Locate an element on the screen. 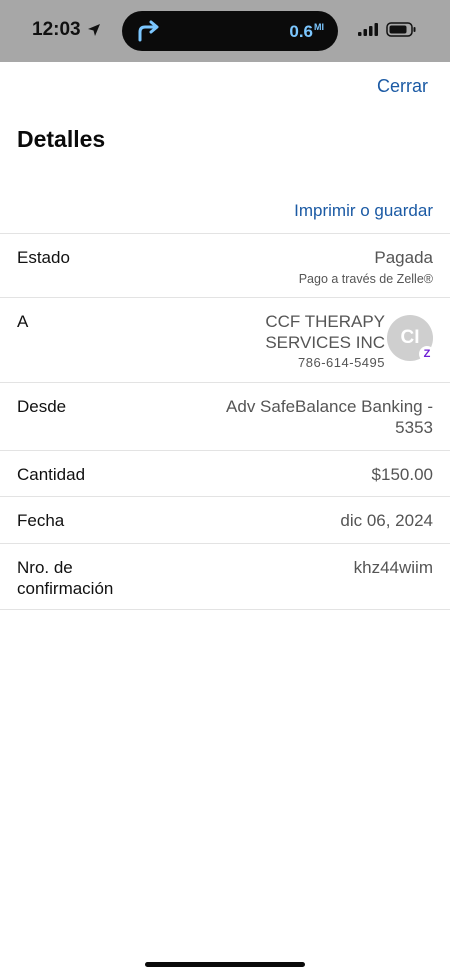 The image size is (450, 976). close-button: Cerrar is located at coordinates (402, 86).